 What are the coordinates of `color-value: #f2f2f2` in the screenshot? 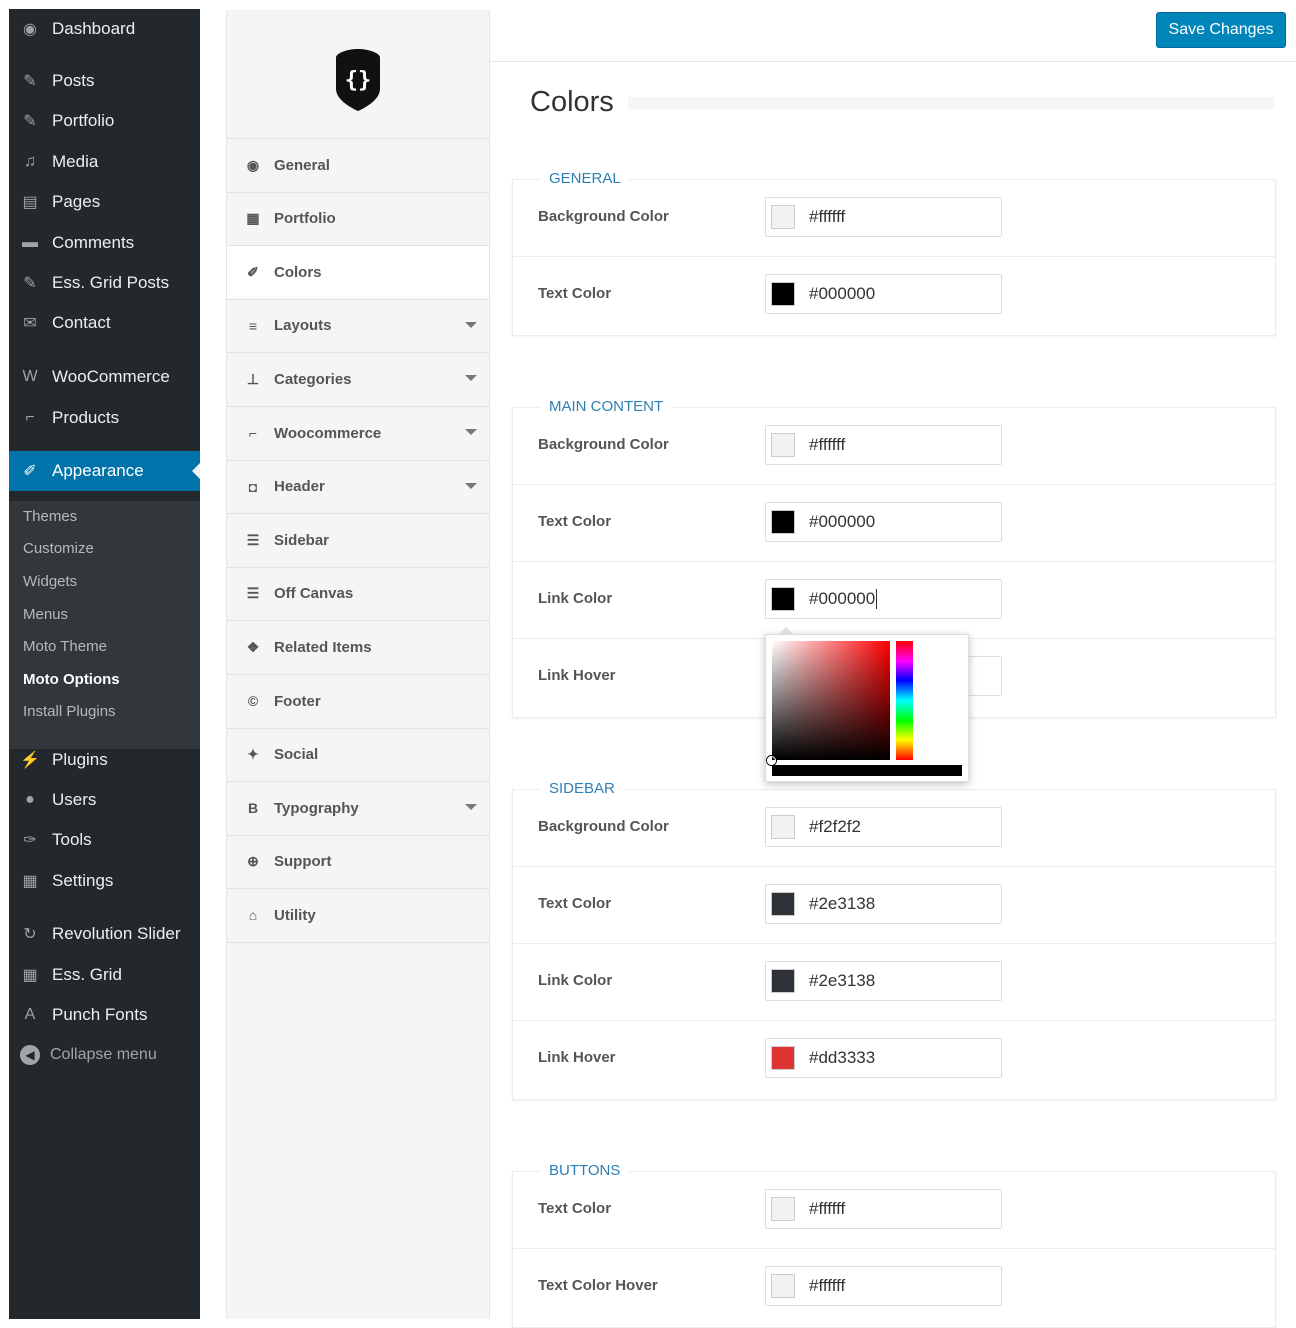 It's located at (835, 826).